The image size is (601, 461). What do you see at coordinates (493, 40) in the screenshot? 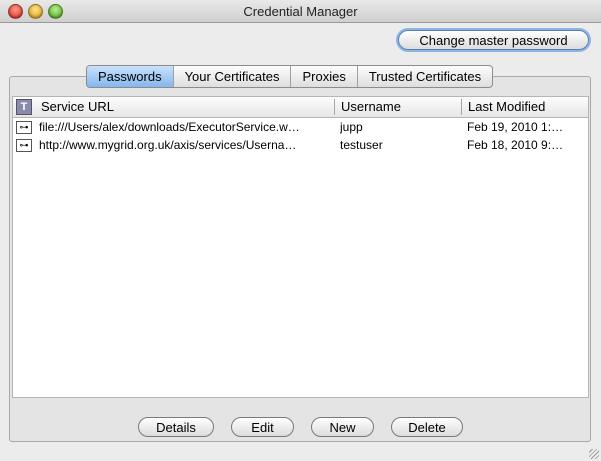
I see `change-master-password-button: Change master password` at bounding box center [493, 40].